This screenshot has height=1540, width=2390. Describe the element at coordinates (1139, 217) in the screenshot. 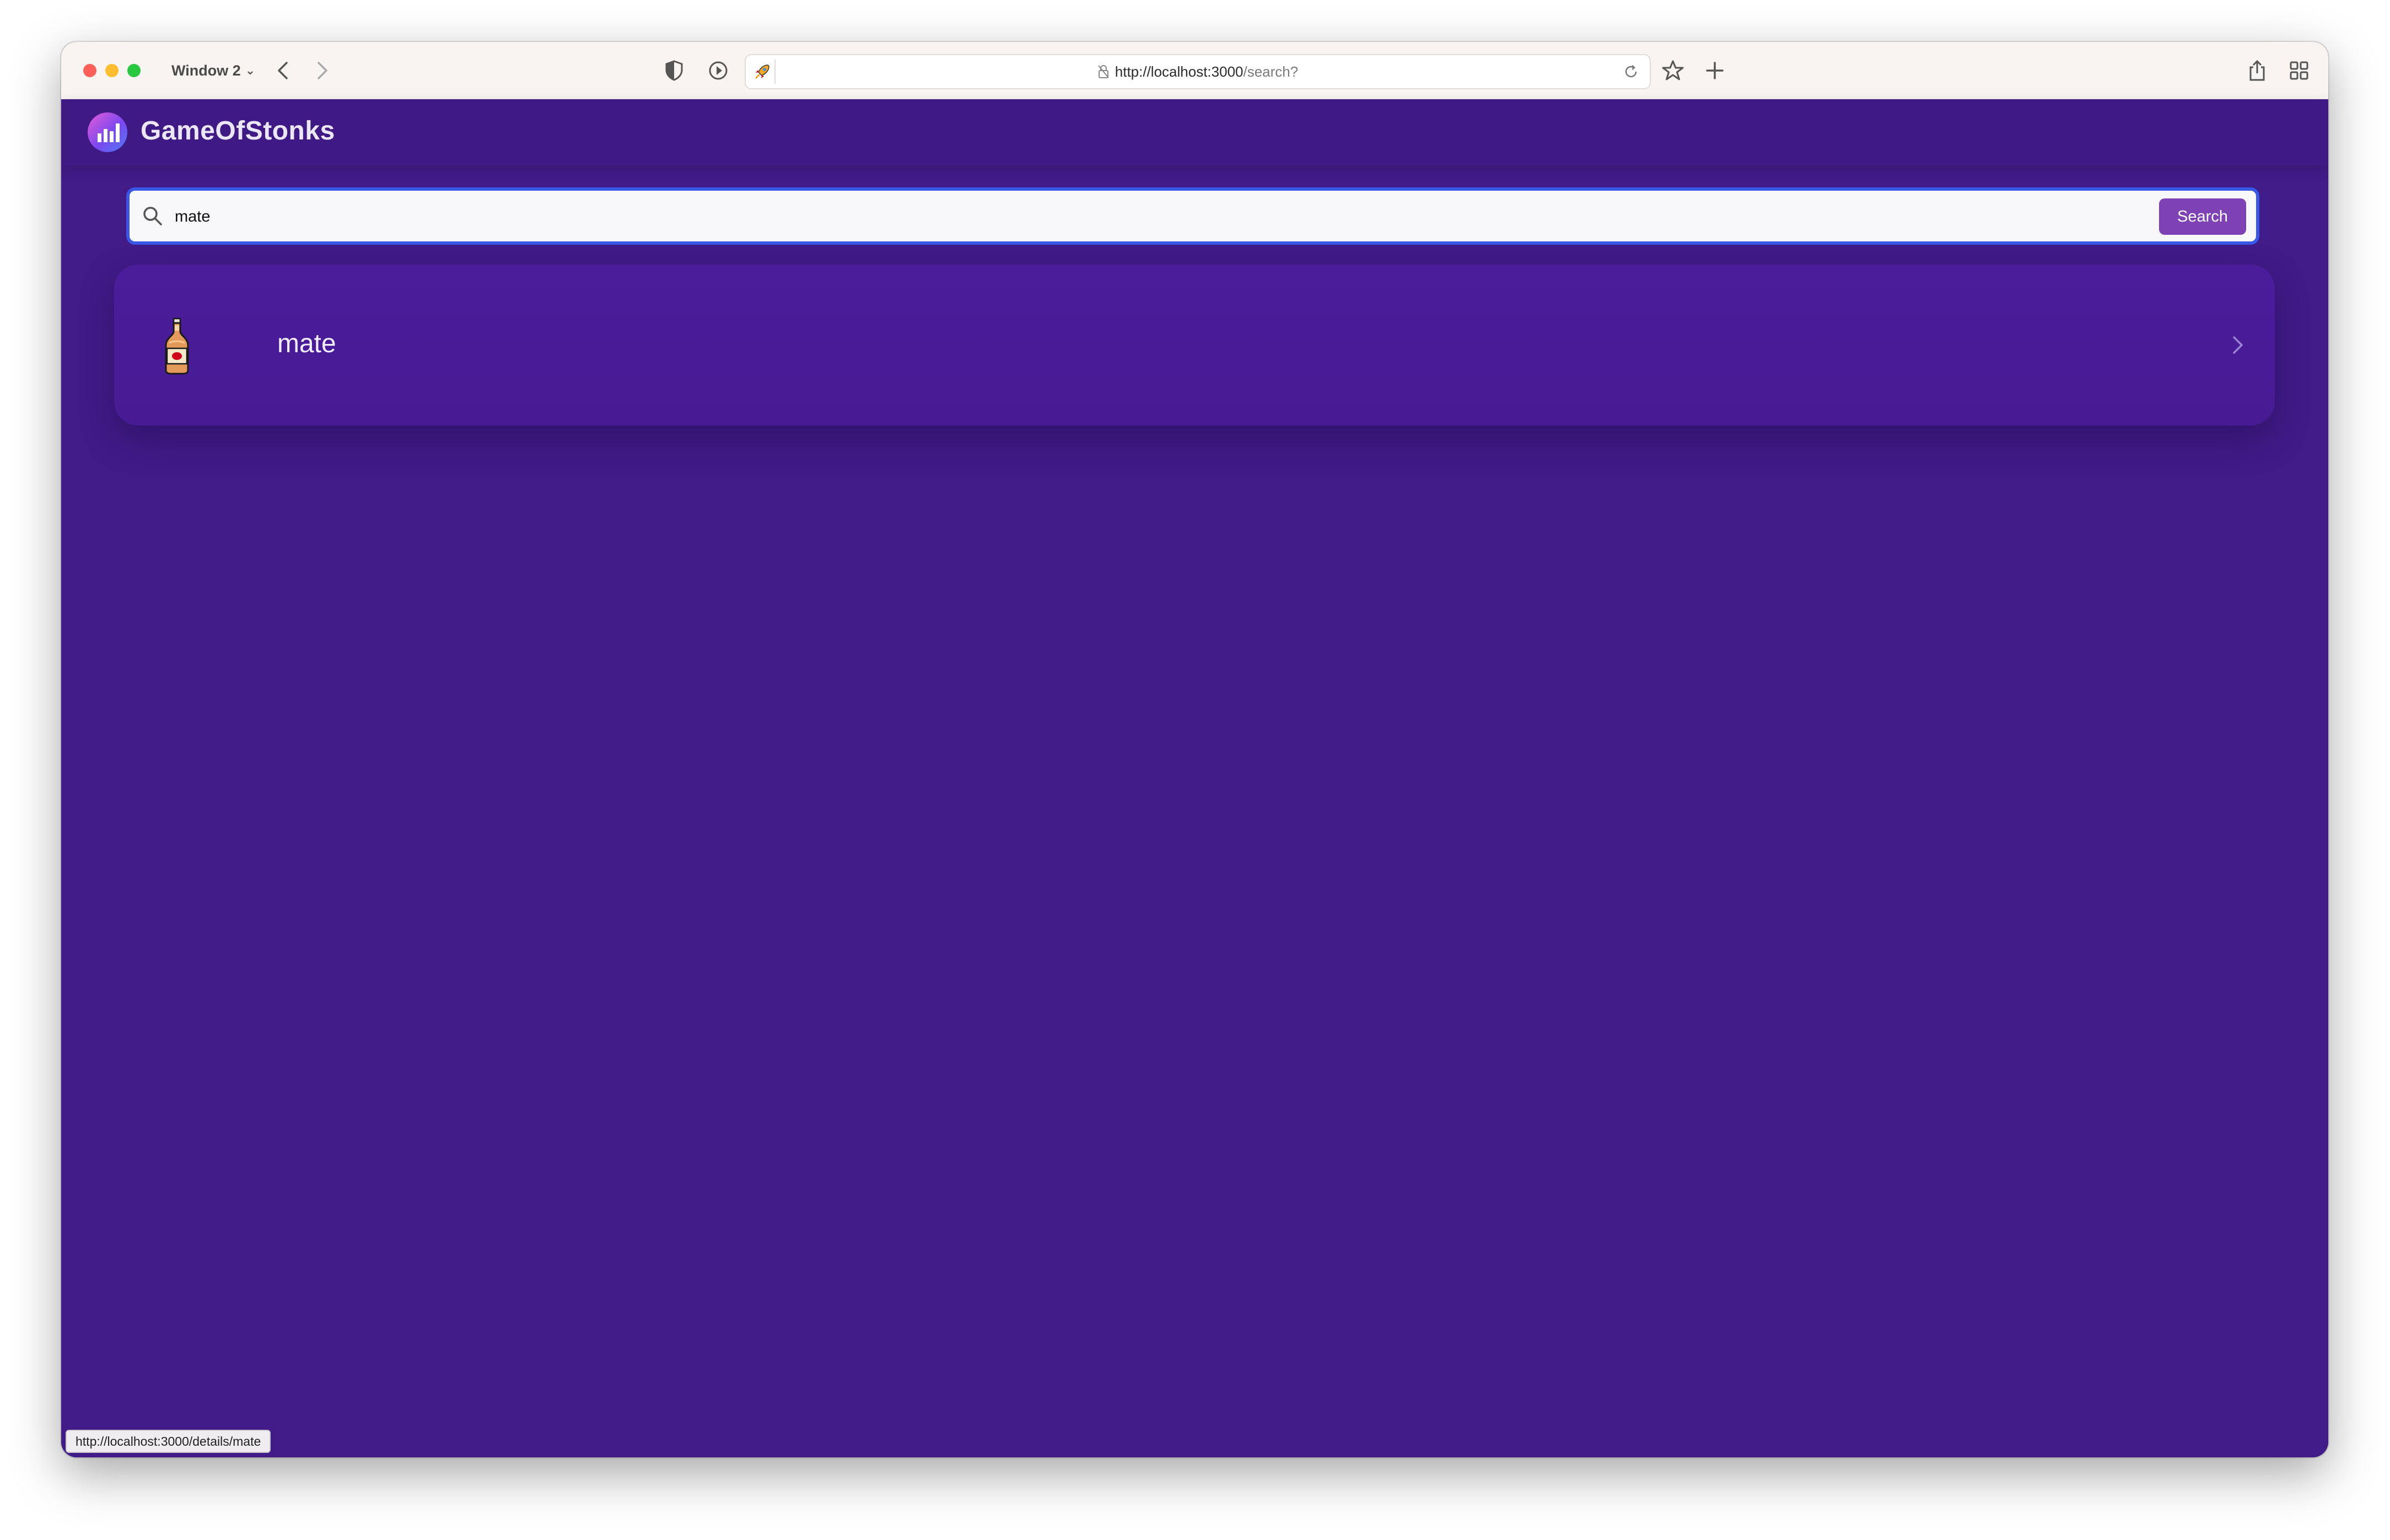

I see `search-input` at that location.